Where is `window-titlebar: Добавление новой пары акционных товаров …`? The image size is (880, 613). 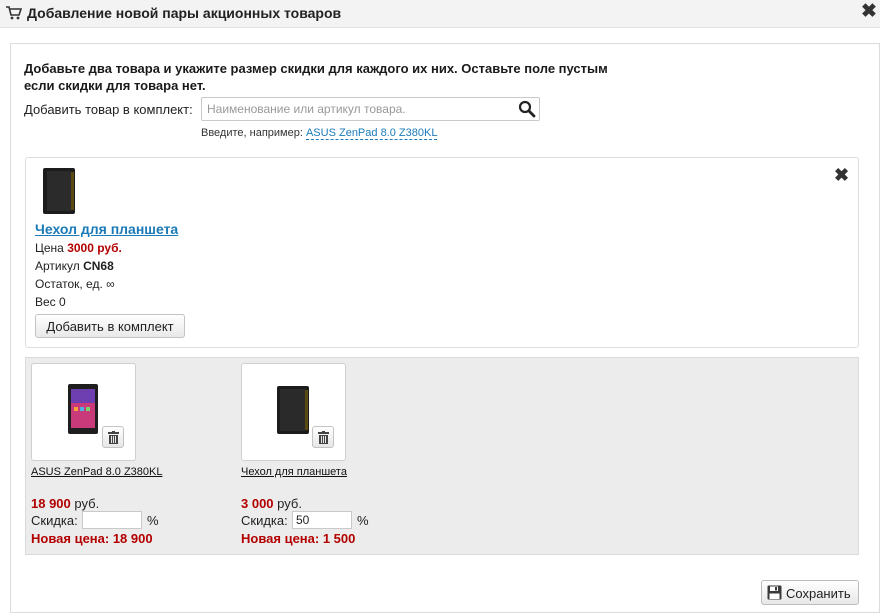
window-titlebar: Добавление новой пары акционных товаров … is located at coordinates (440, 14).